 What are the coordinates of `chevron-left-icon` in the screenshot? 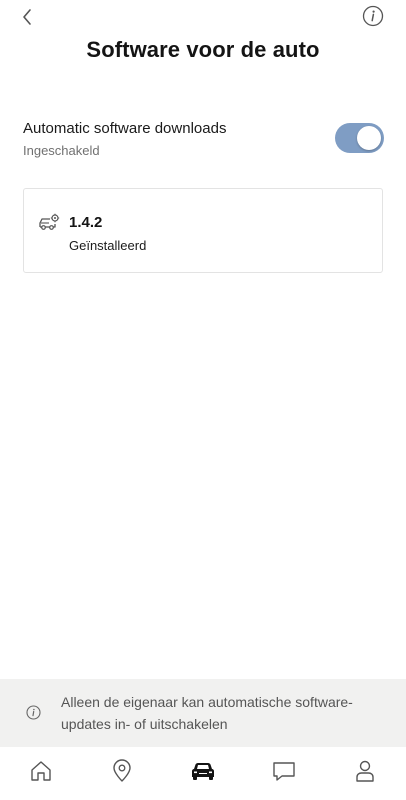 It's located at (27, 17).